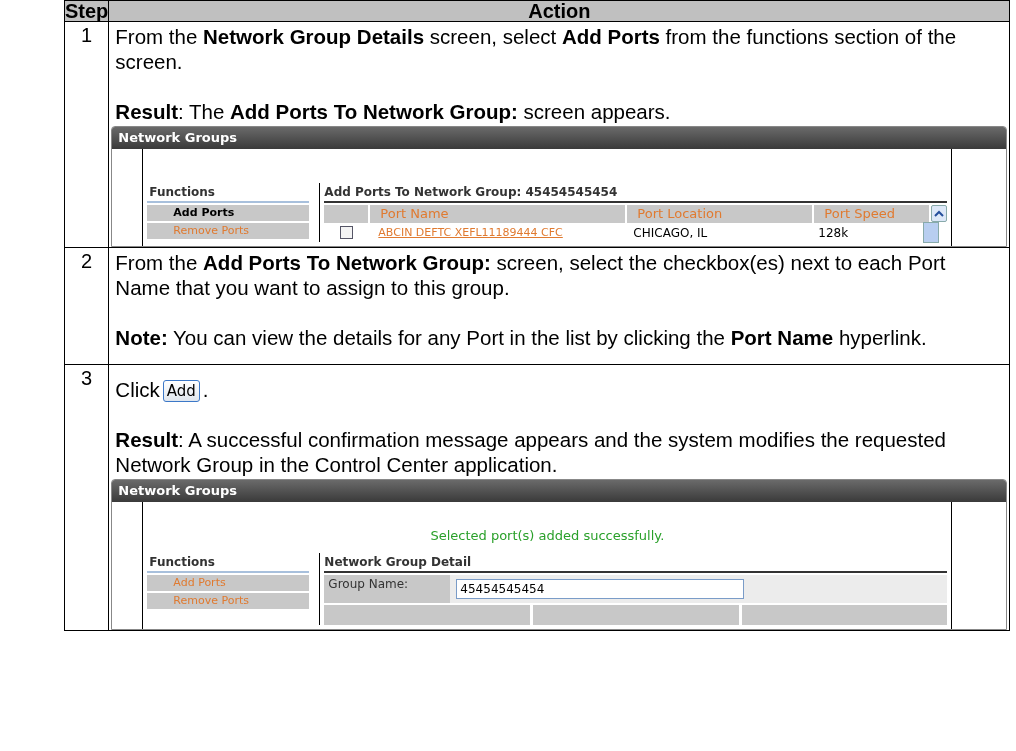 The image size is (1016, 751). What do you see at coordinates (600, 589) in the screenshot?
I see `group-name-field: 45454545454` at bounding box center [600, 589].